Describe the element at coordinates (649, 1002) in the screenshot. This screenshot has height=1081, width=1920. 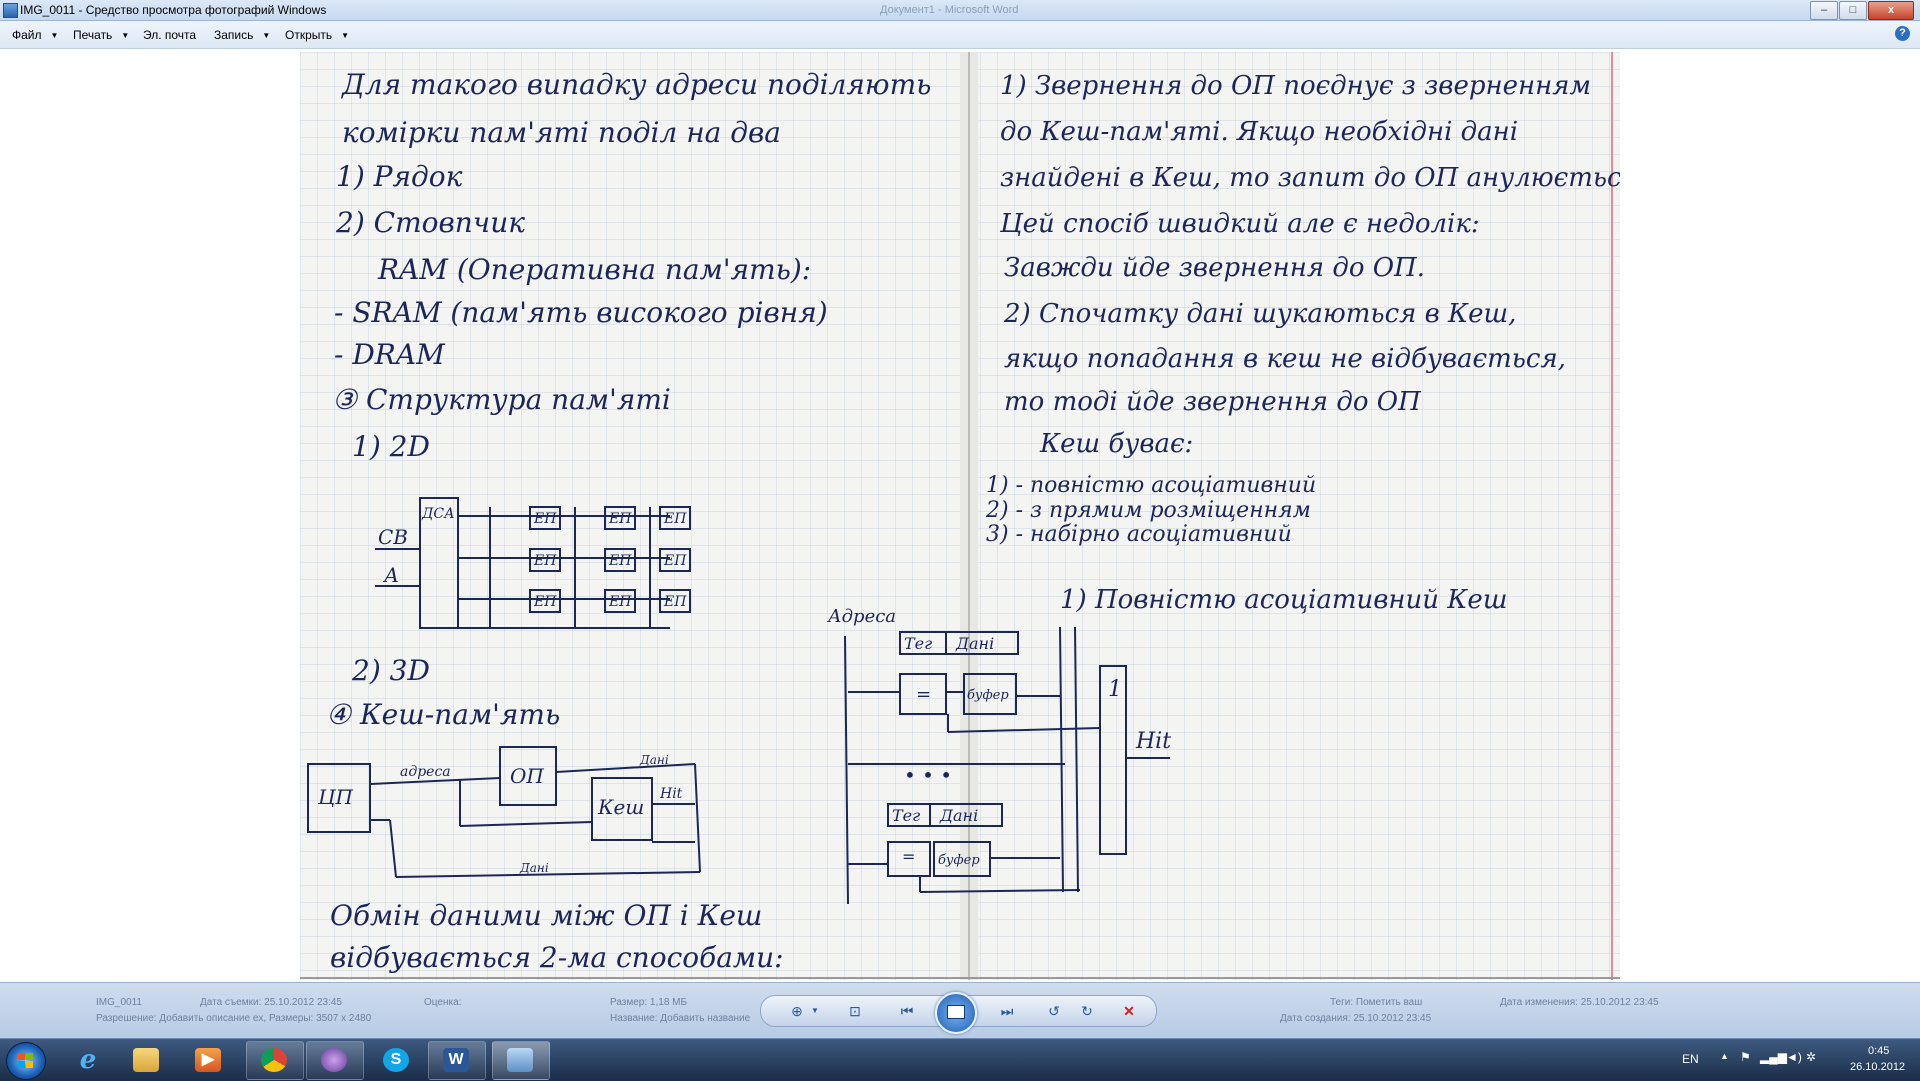
I see `file-size: Размер: 1,18 МБ` at that location.